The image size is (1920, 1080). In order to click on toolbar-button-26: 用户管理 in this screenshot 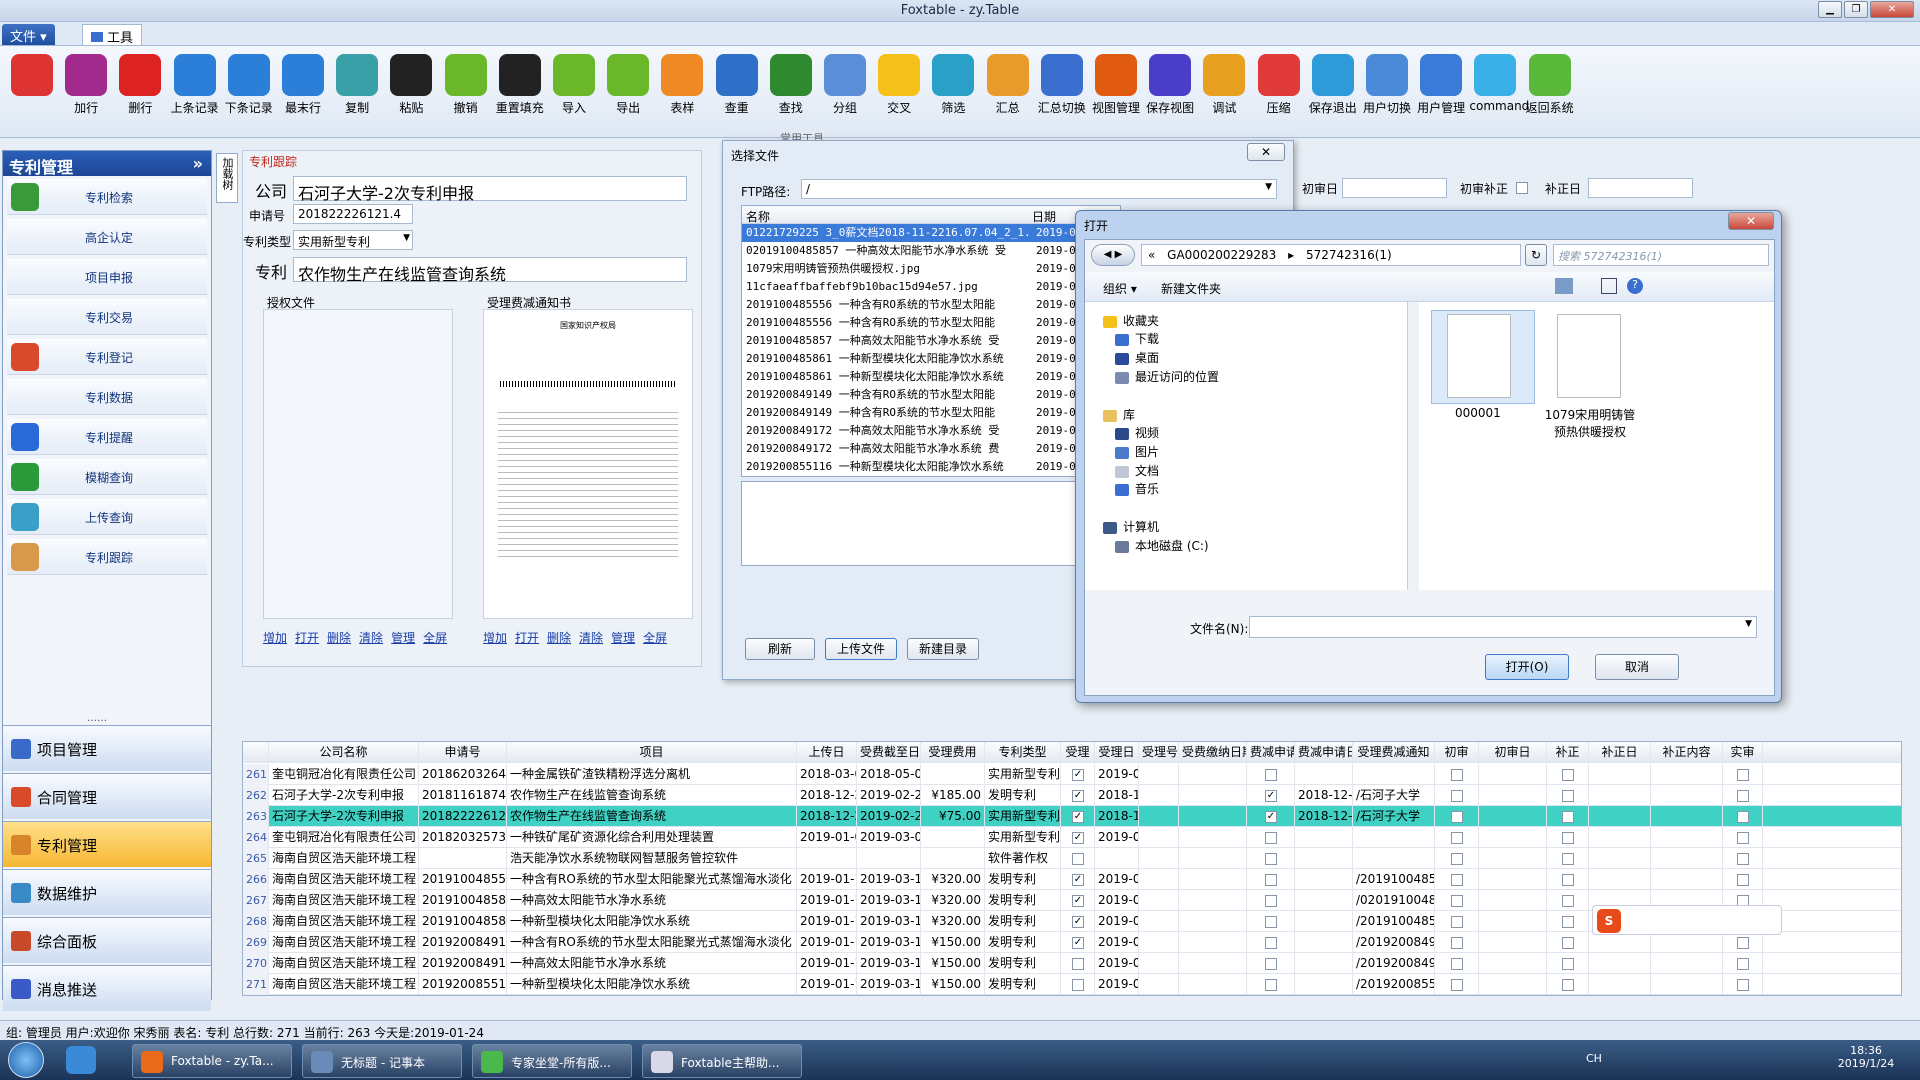, I will do `click(1441, 85)`.